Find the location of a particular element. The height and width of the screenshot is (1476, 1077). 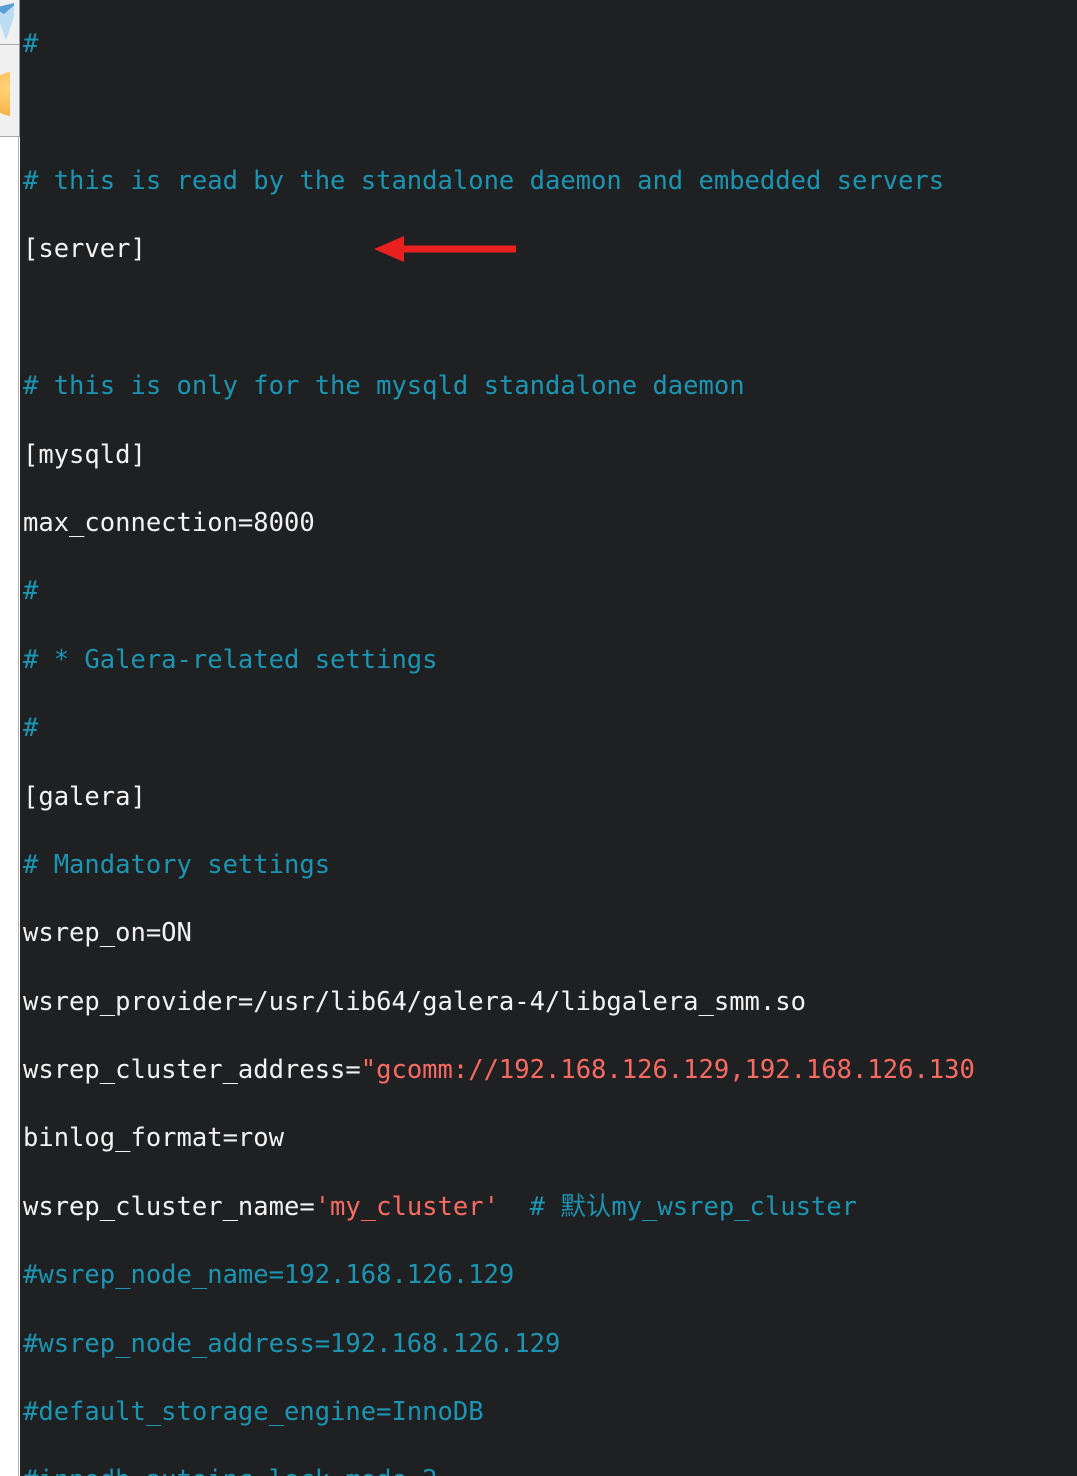

orange-circle-shape is located at coordinates (5, 94).